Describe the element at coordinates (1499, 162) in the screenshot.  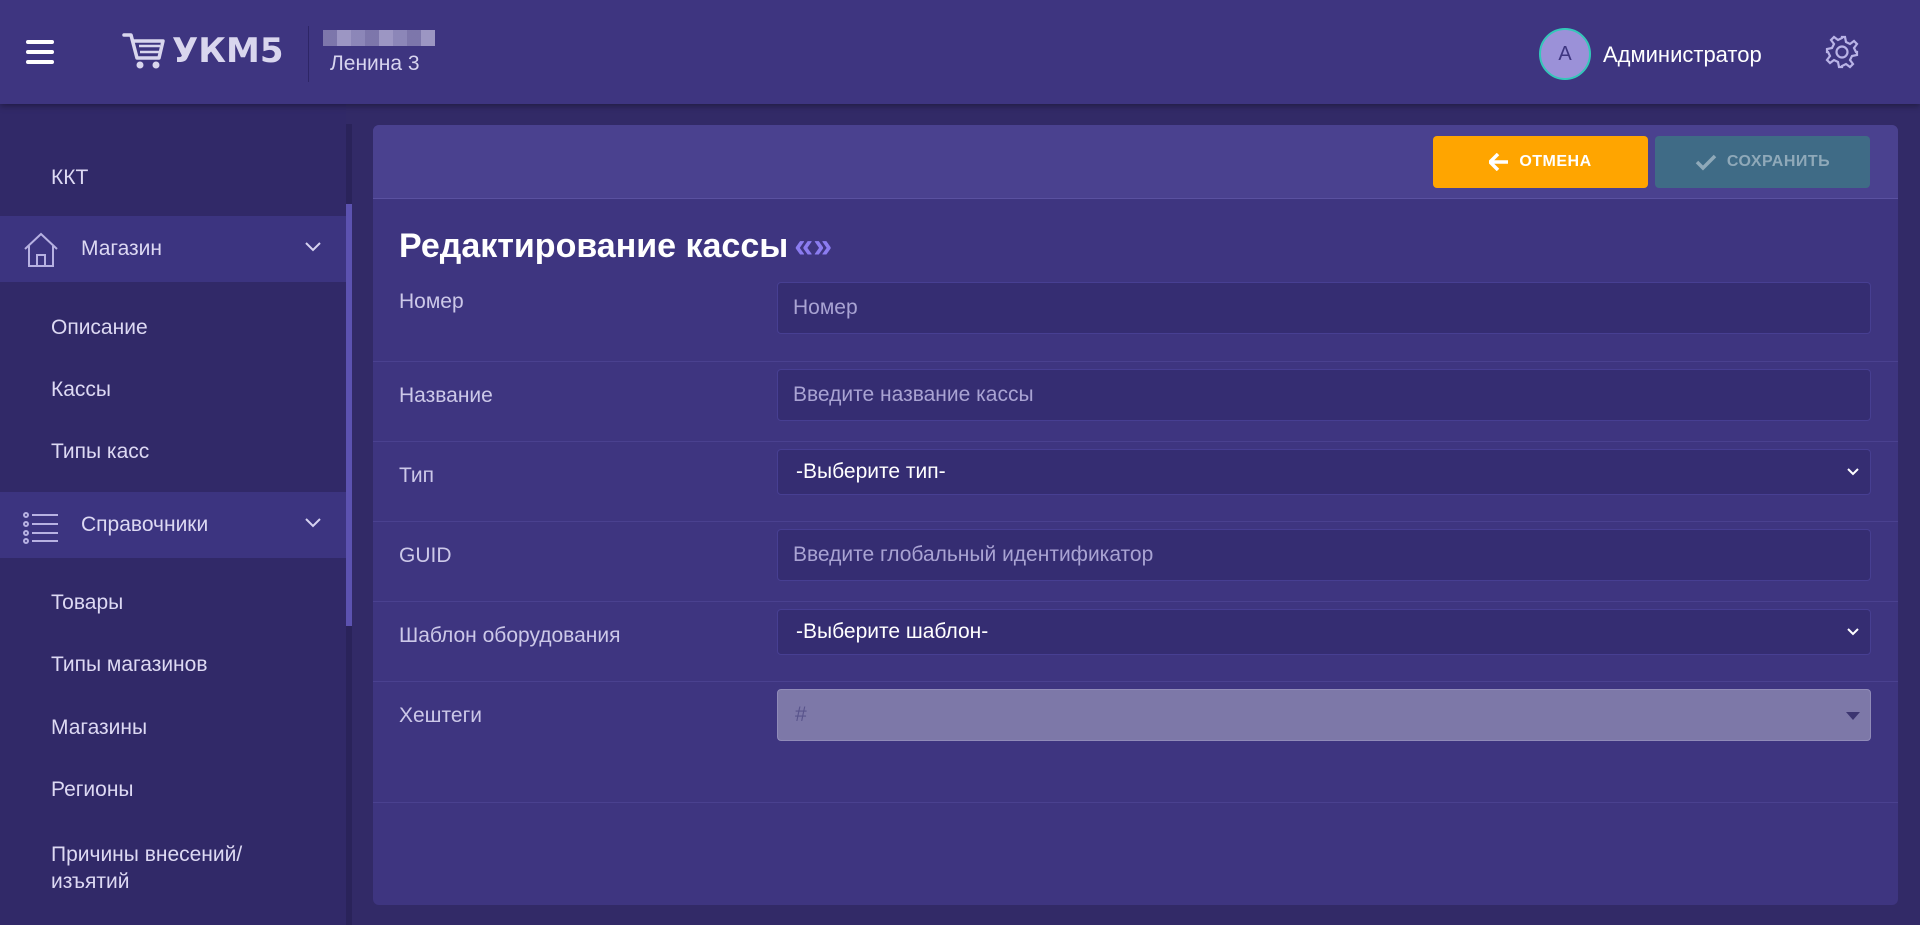
I see `arrow-left-icon` at that location.